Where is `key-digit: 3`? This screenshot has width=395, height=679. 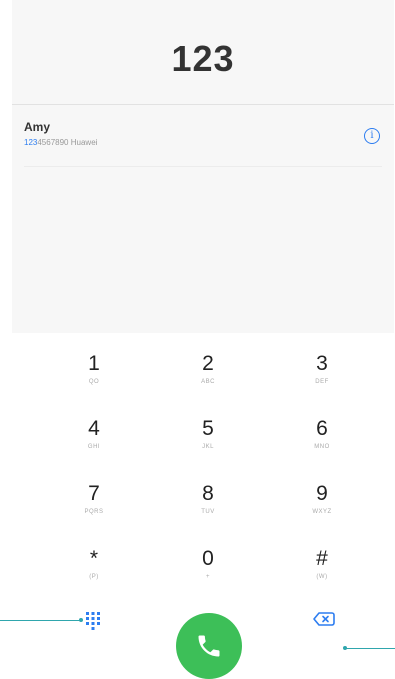 key-digit: 3 is located at coordinates (322, 363).